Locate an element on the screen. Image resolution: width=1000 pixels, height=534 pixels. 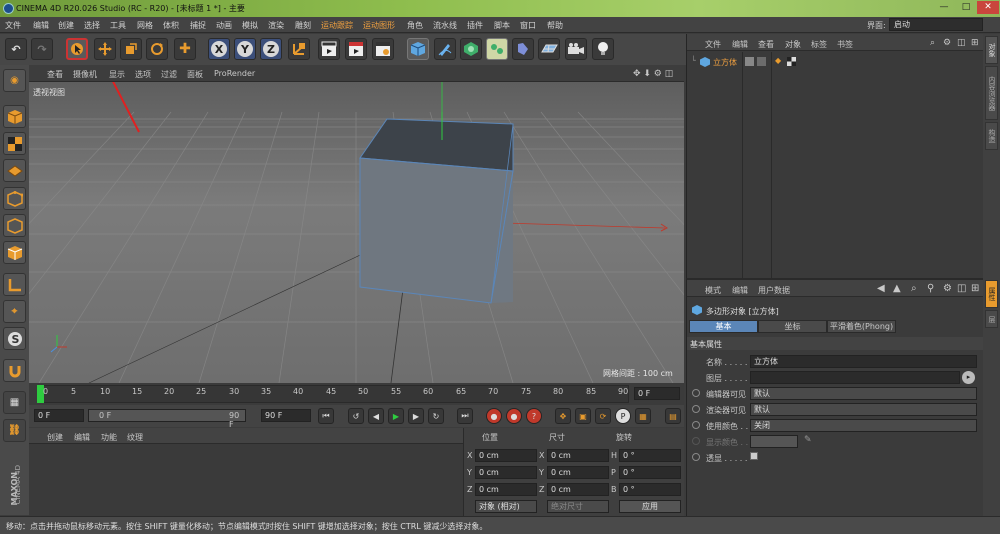
material-menu-edit: 编辑 is located at coordinates (82, 437).